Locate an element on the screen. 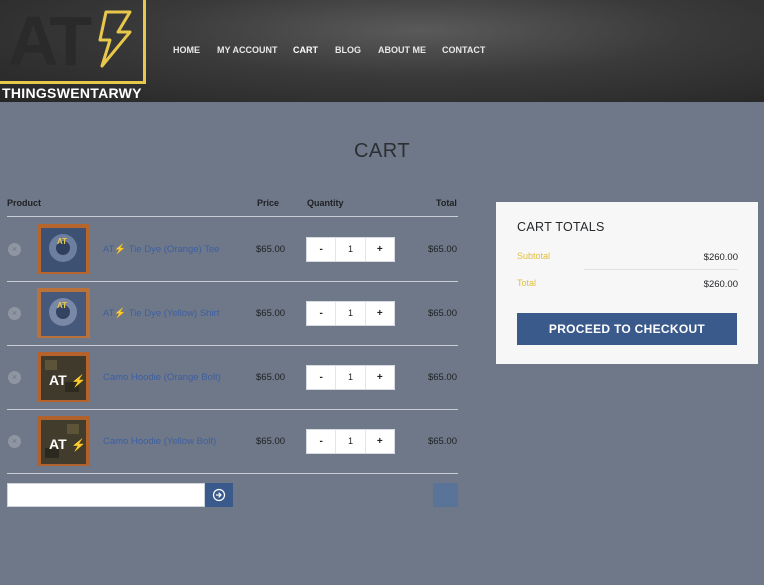 This screenshot has width=764, height=585. logo-text: AT is located at coordinates (50, 41).